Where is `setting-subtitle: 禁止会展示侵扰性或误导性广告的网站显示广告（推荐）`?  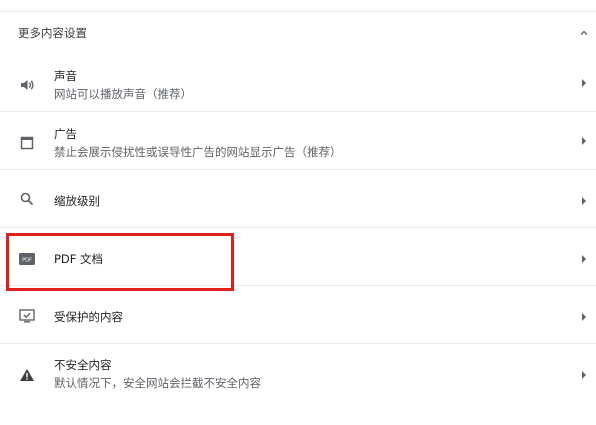 setting-subtitle: 禁止会展示侵扰性或误导性广告的网站显示广告（推荐） is located at coordinates (198, 152).